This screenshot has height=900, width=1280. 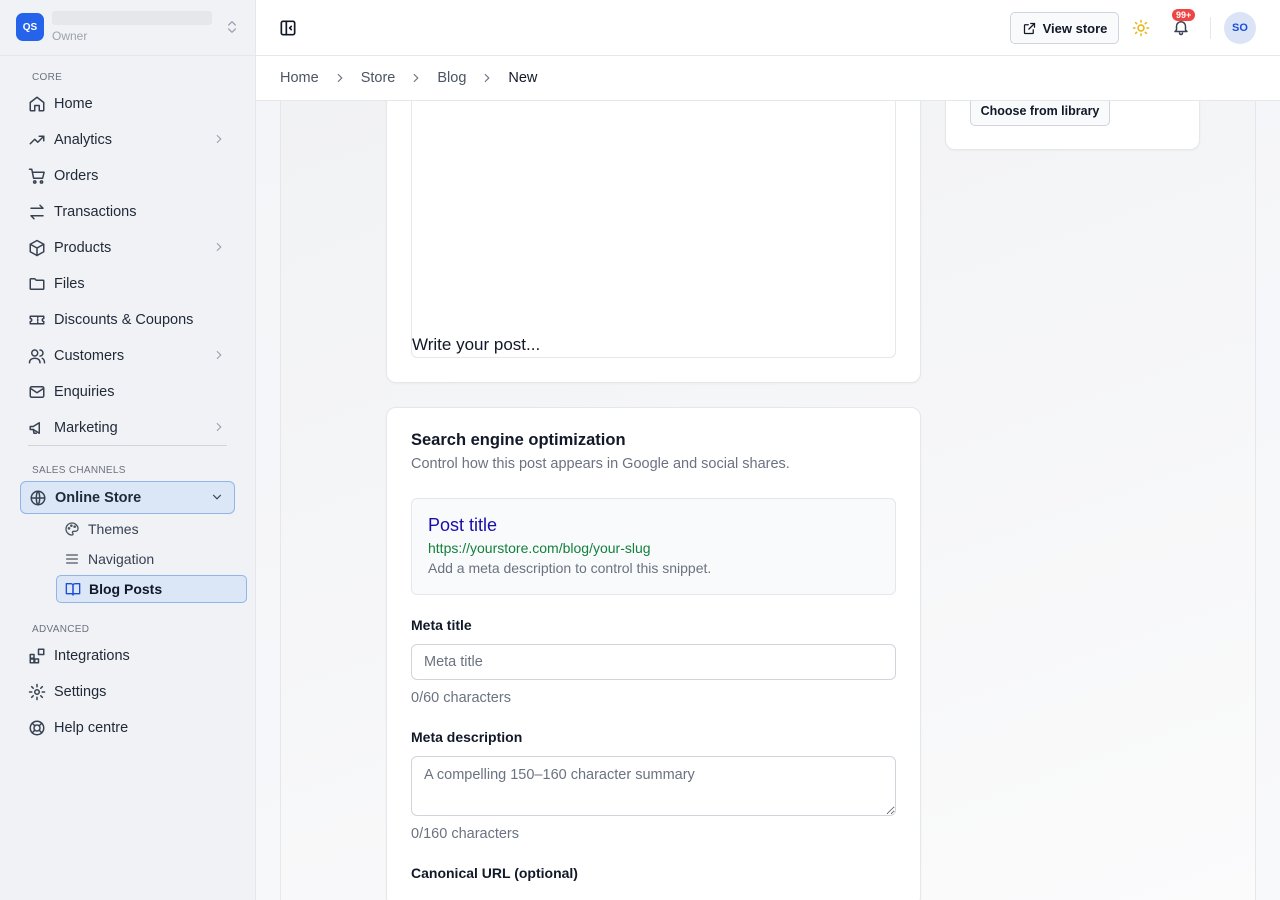 I want to click on breadcrumb-blog: Blog, so click(x=451, y=78).